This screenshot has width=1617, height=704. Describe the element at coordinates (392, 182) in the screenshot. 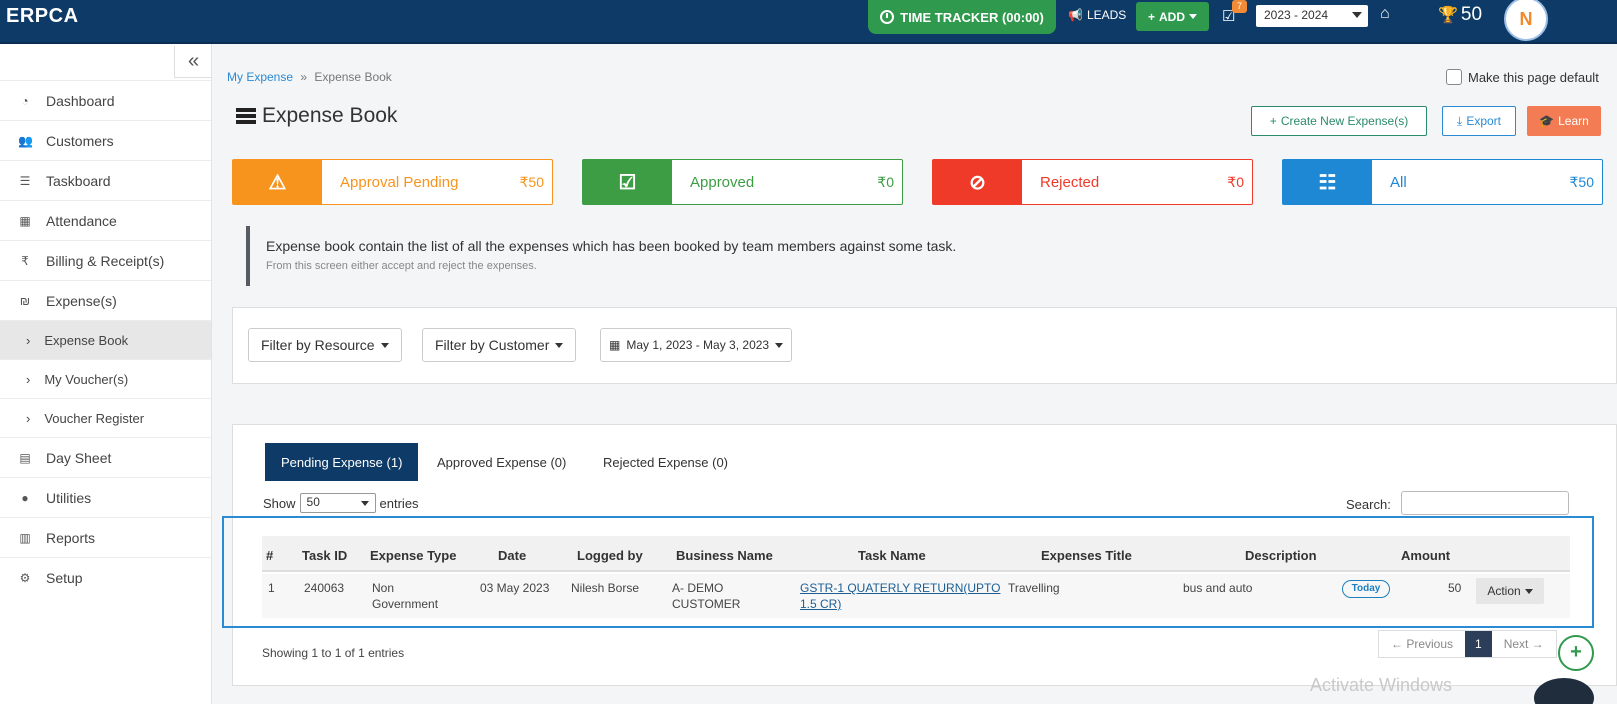

I see `status-card-pending: ⚠ Approval Pending ₹50` at that location.